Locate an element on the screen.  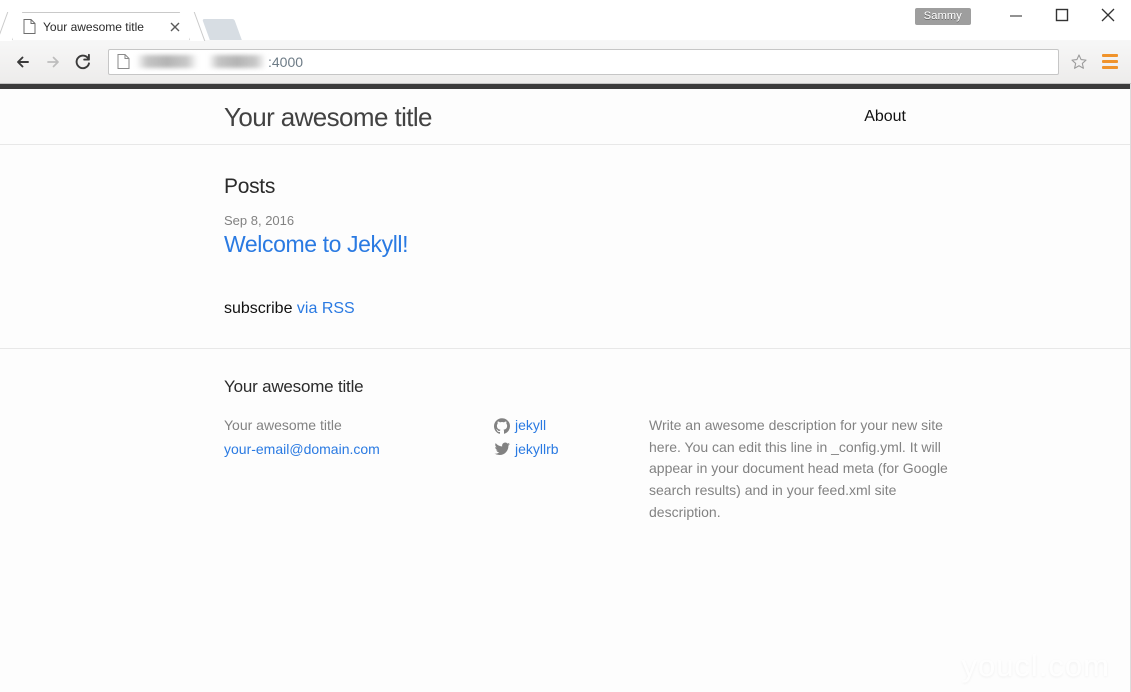
github-icon is located at coordinates (502, 425).